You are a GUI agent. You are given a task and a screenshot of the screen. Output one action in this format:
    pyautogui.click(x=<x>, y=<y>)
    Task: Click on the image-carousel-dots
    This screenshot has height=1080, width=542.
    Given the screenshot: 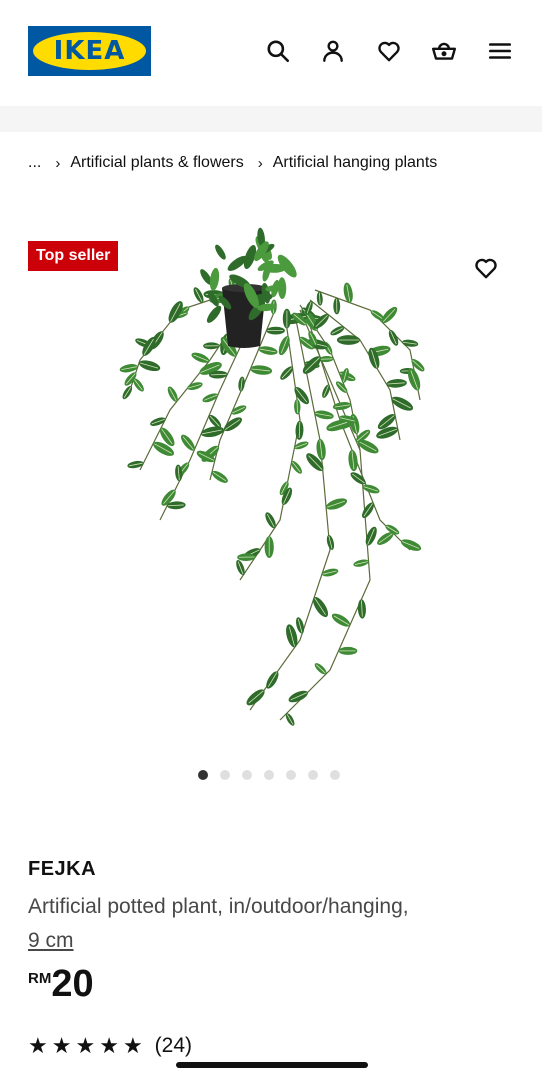 What is the action you would take?
    pyautogui.click(x=269, y=775)
    